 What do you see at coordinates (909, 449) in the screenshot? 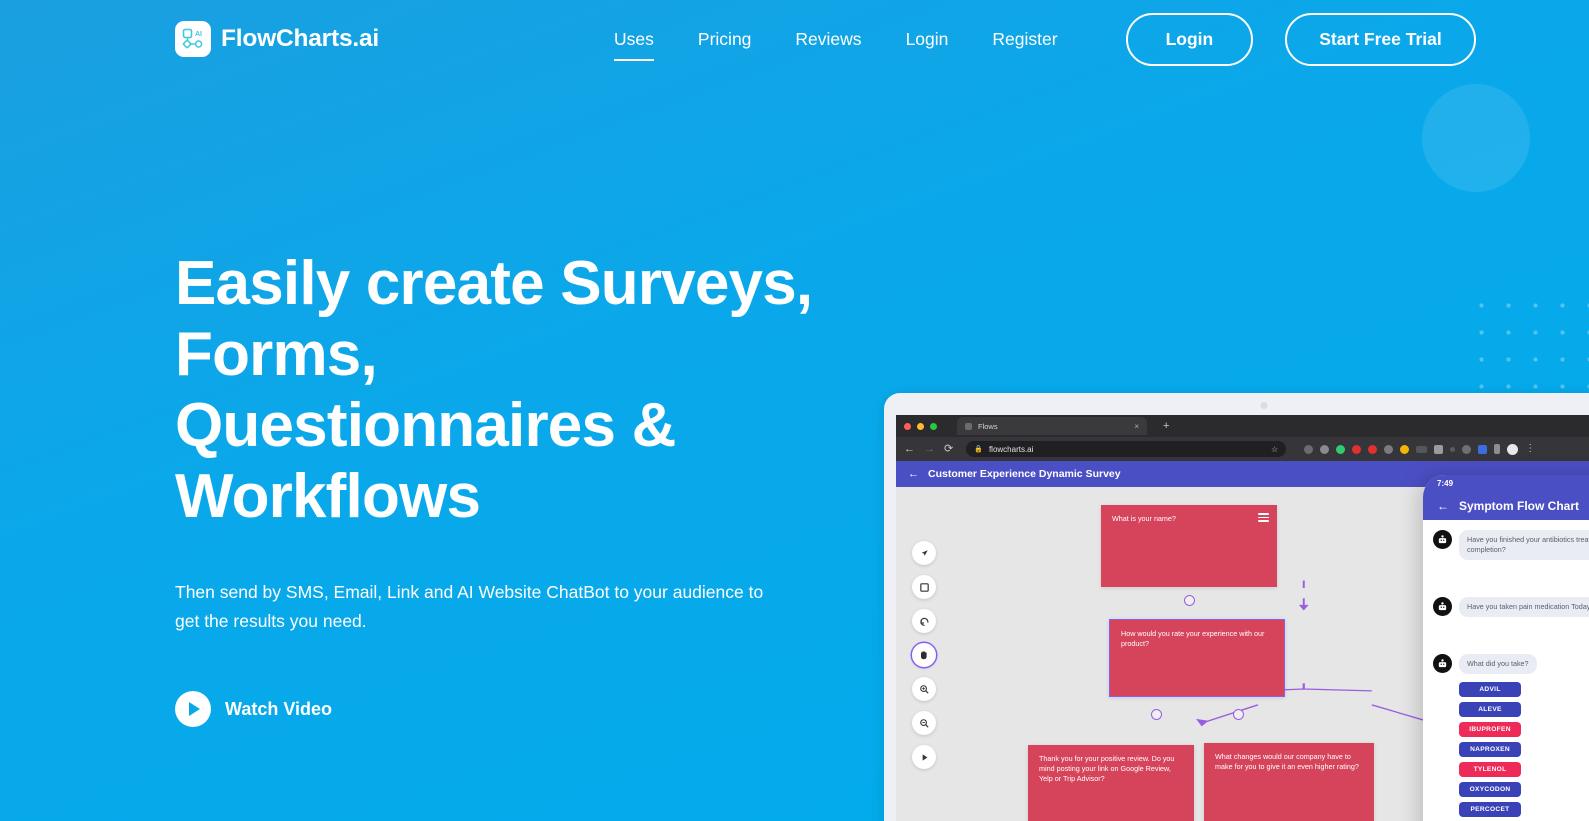
I see `back-icon: ←` at bounding box center [909, 449].